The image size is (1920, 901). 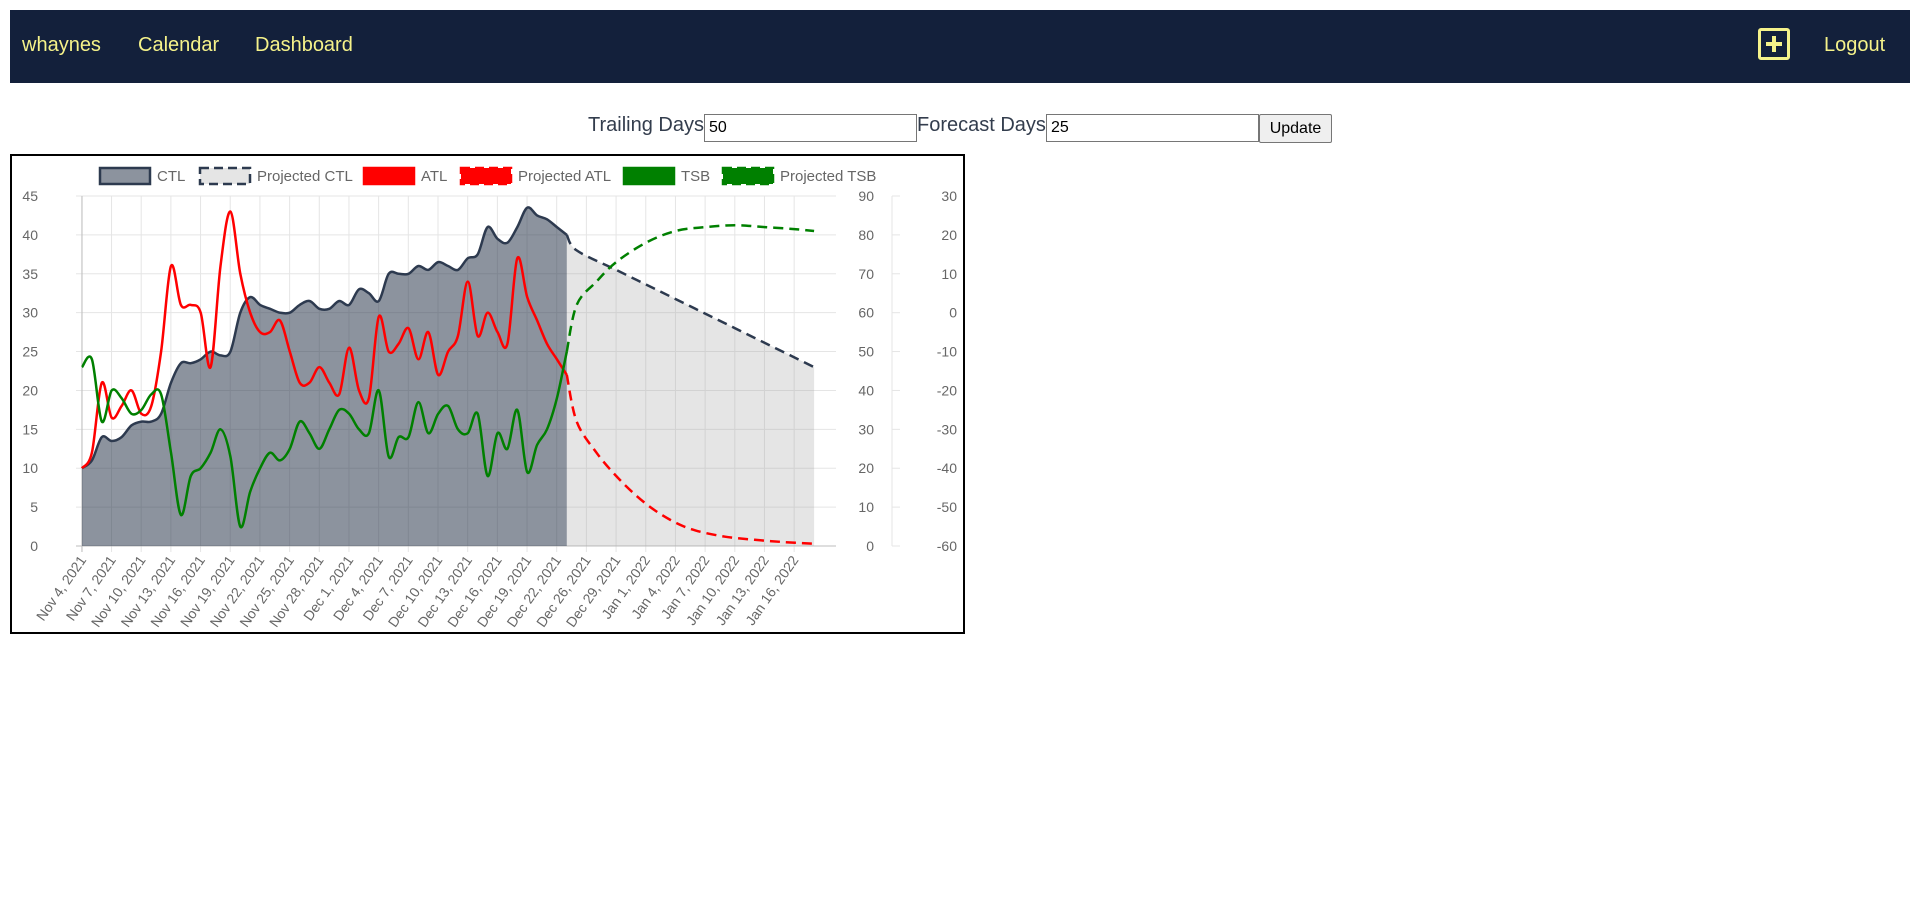 What do you see at coordinates (949, 196) in the screenshot?
I see `y-tick-label-right2: 30` at bounding box center [949, 196].